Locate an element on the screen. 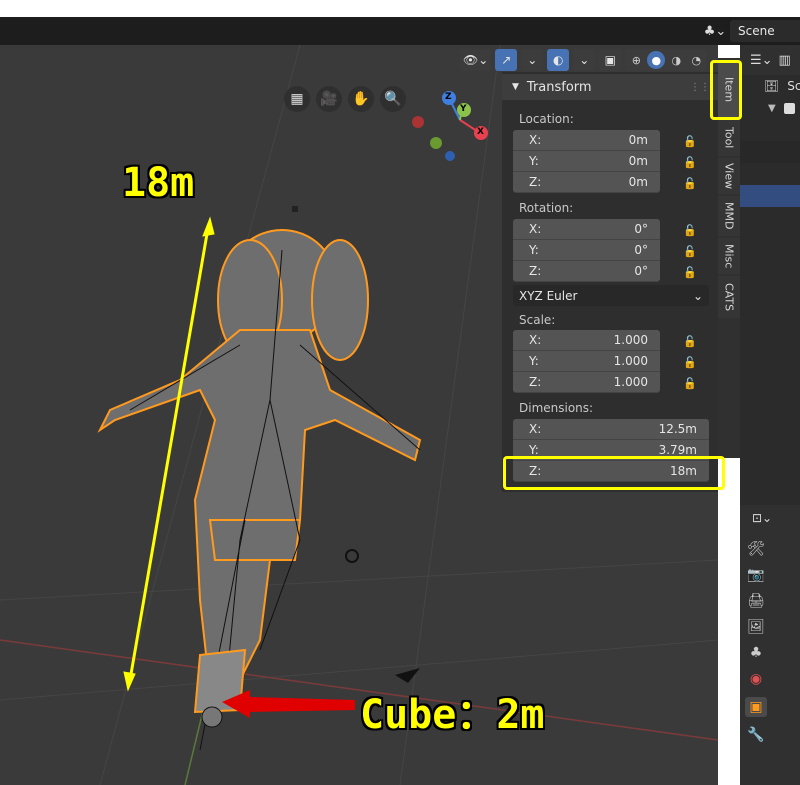 Image resolution: width=800 pixels, height=785 pixels. scale-x-field: X: 1.000 is located at coordinates (586, 340).